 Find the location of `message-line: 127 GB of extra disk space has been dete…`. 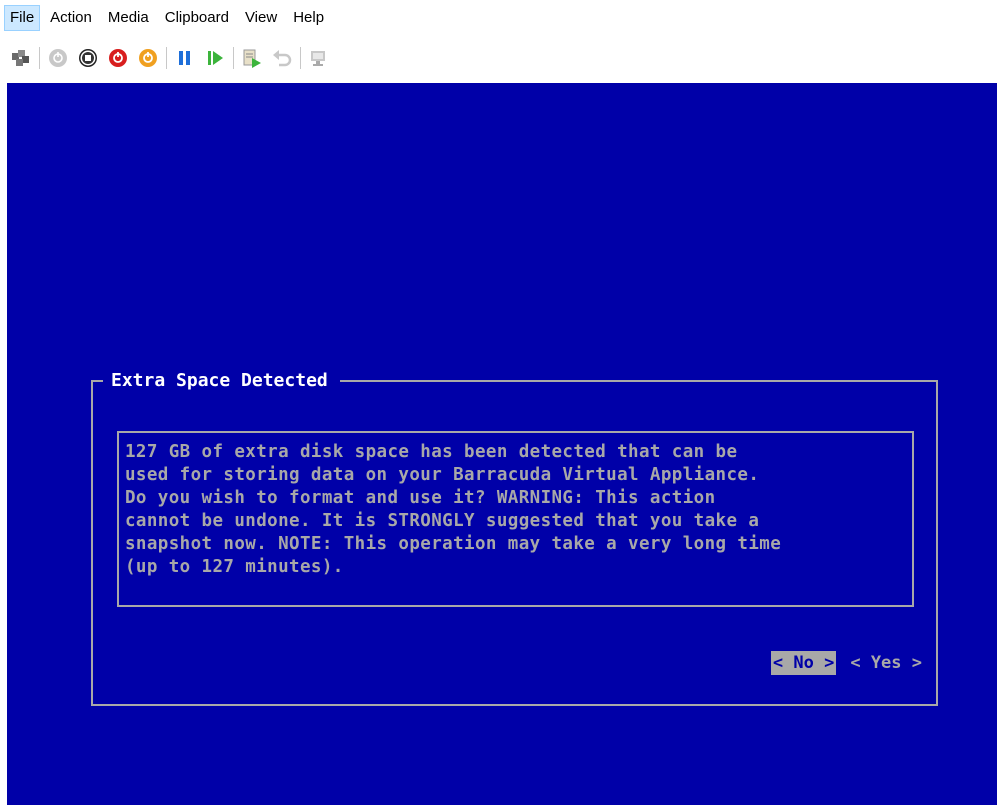

message-line: 127 GB of extra disk space has been dete… is located at coordinates (431, 452).